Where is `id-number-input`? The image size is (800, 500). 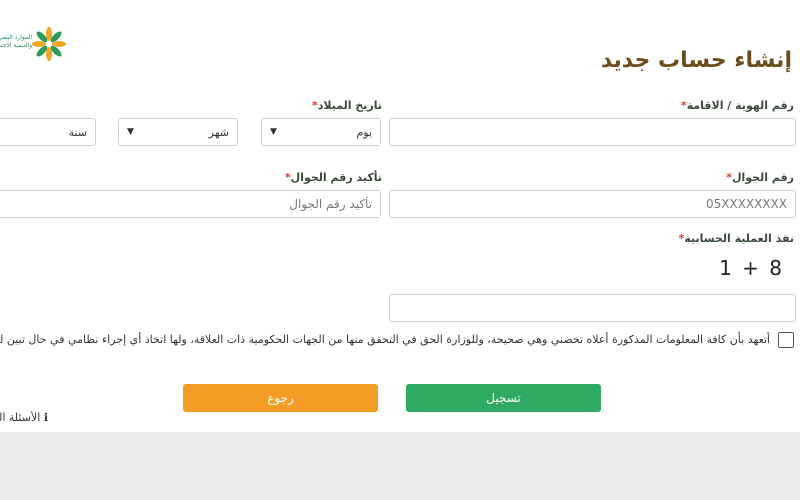 id-number-input is located at coordinates (592, 132).